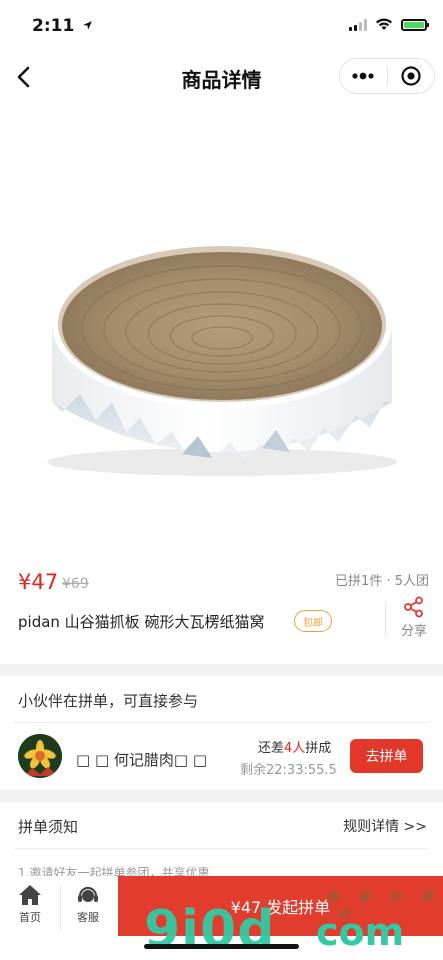 Image resolution: width=443 pixels, height=960 pixels. I want to click on status-time: 2:11, so click(62, 26).